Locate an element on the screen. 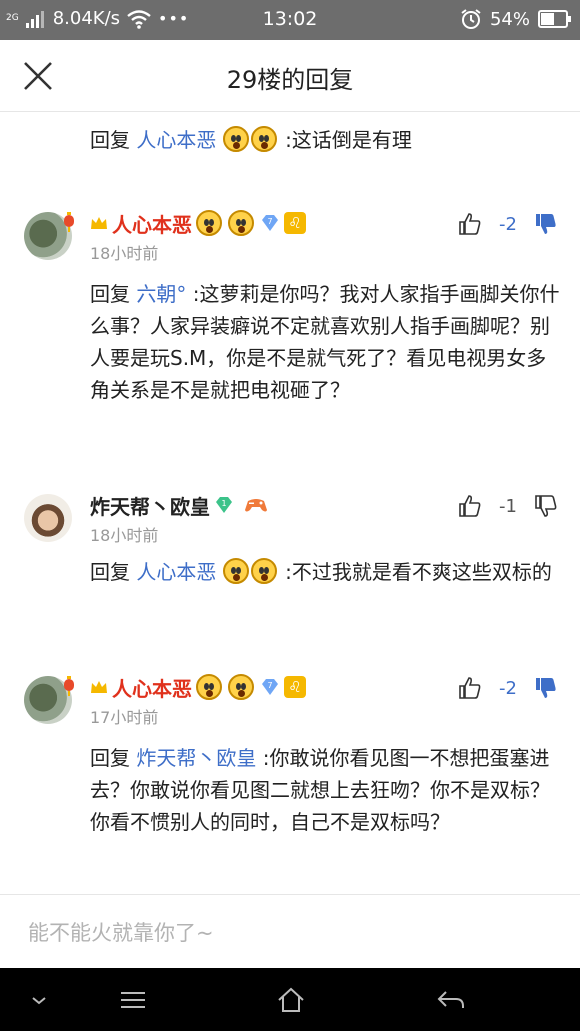  timestamp: 17小时前 is located at coordinates (124, 717).